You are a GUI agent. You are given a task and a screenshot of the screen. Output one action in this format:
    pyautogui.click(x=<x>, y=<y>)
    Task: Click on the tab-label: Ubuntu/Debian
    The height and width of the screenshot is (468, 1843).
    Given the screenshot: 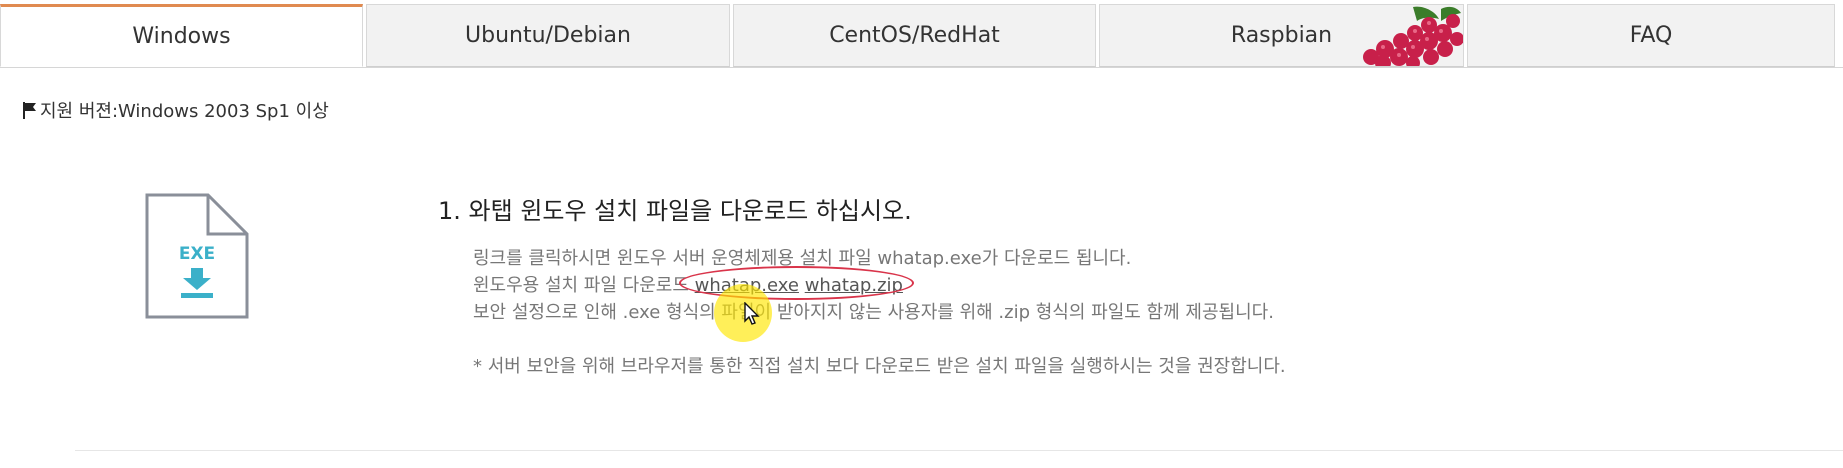 What is the action you would take?
    pyautogui.click(x=548, y=35)
    